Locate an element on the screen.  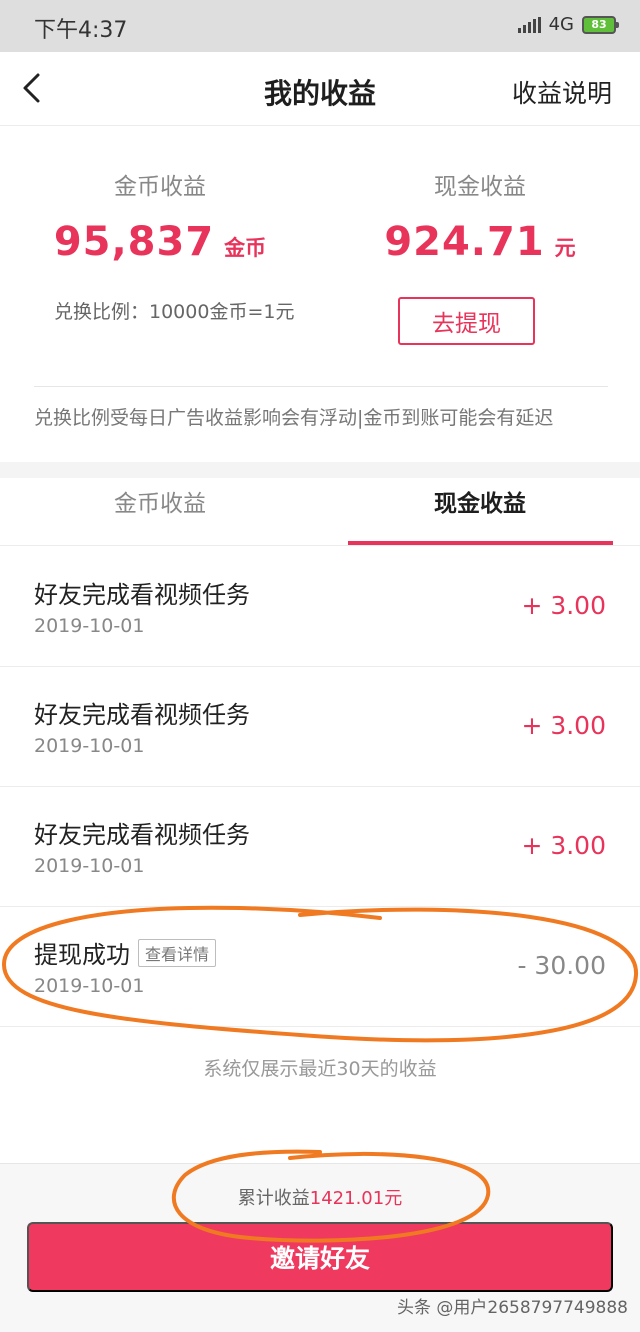
total-earnings-label: 累计收益 is located at coordinates (273, 1198).